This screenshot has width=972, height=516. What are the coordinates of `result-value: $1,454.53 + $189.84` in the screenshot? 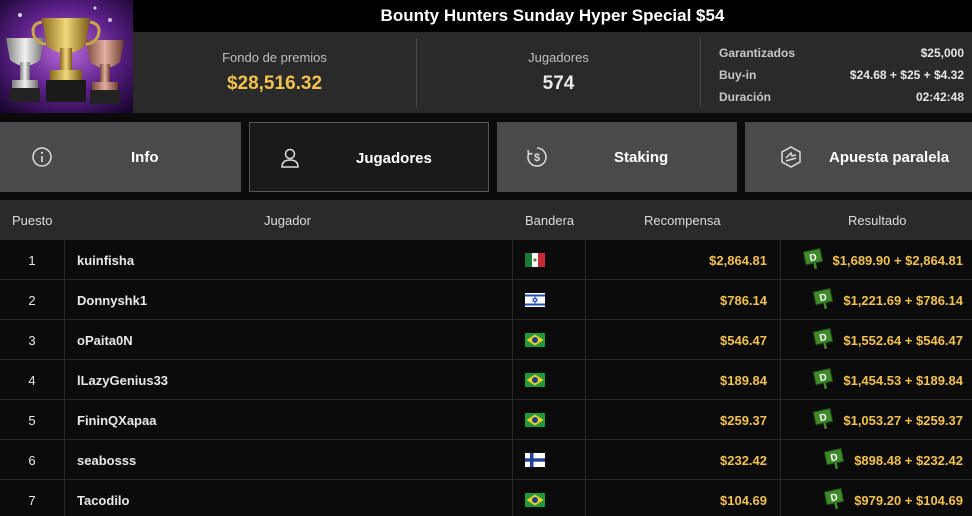 It's located at (903, 380).